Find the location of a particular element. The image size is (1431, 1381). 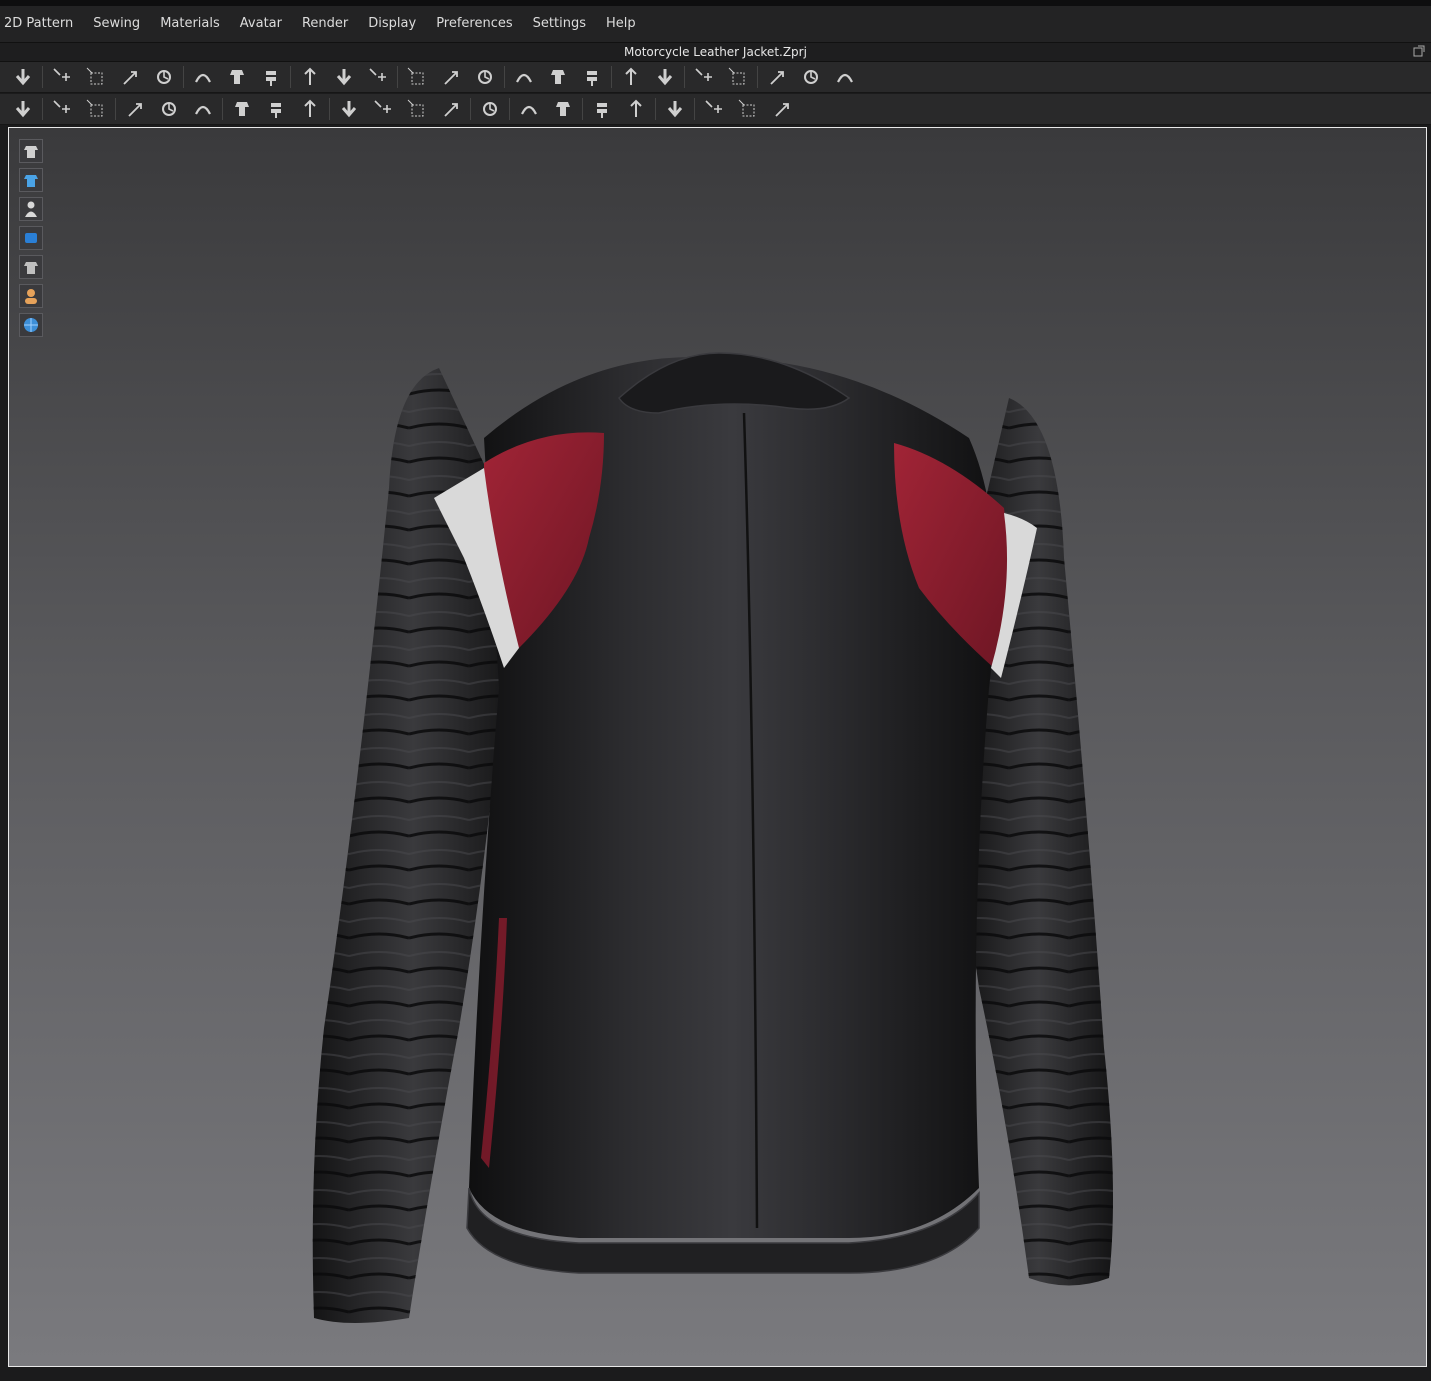

measure-distance-tool-button is located at coordinates (675, 109).